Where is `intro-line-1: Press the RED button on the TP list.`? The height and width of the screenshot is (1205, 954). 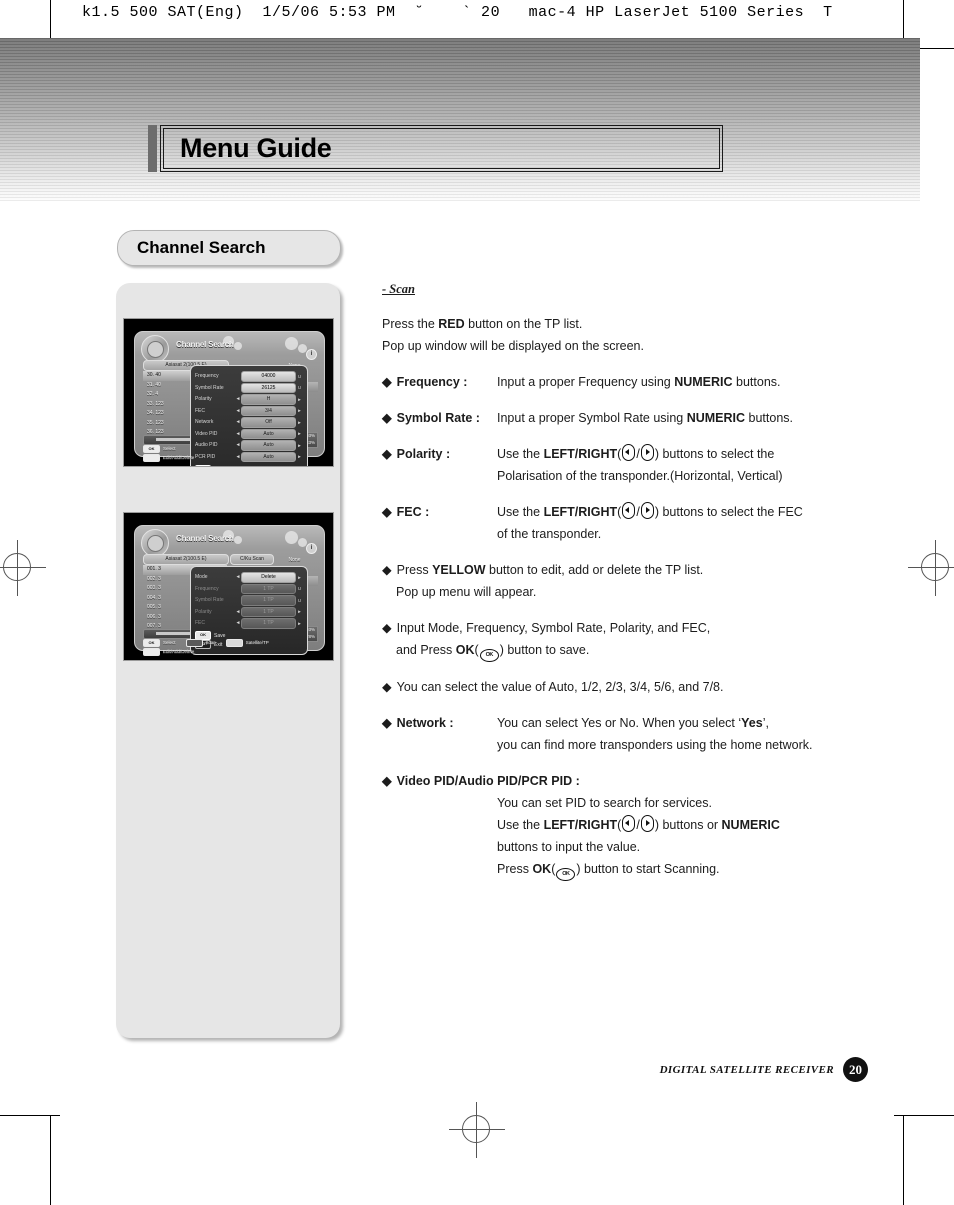 intro-line-1: Press the RED button on the TP list. is located at coordinates (617, 324).